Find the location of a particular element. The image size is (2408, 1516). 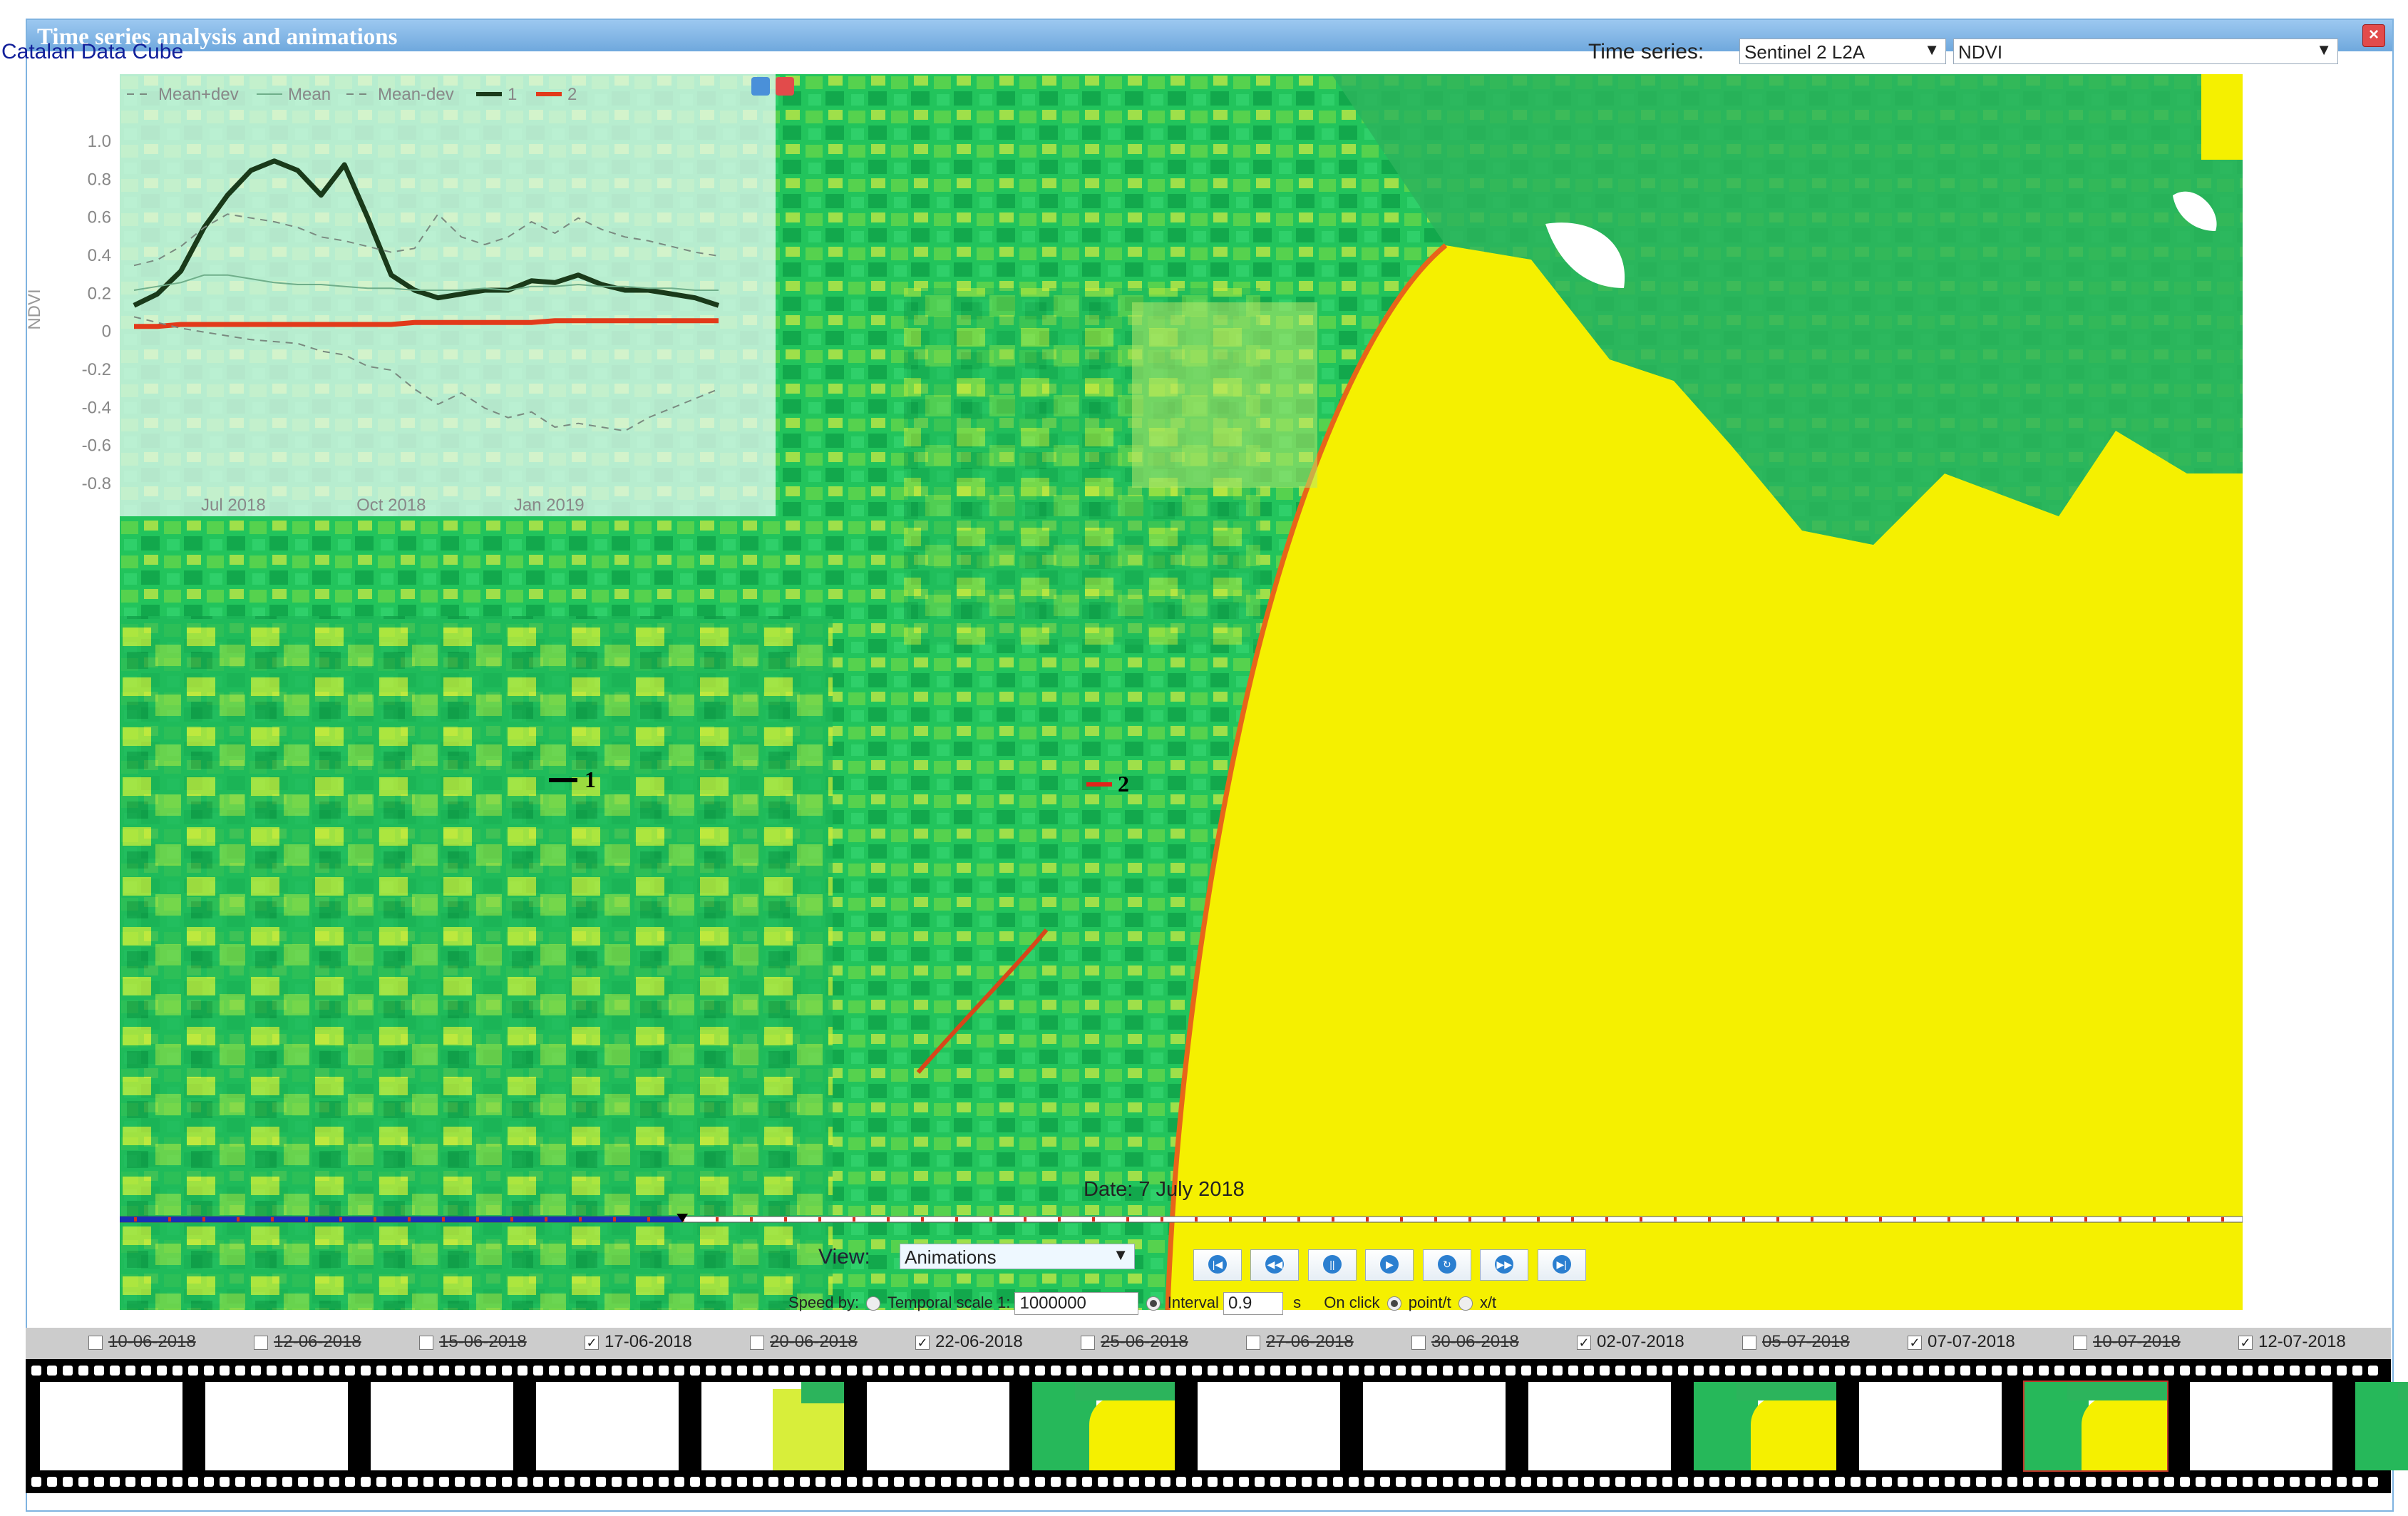

film-date-item: ✓ 22-06-2018 is located at coordinates (969, 1342).